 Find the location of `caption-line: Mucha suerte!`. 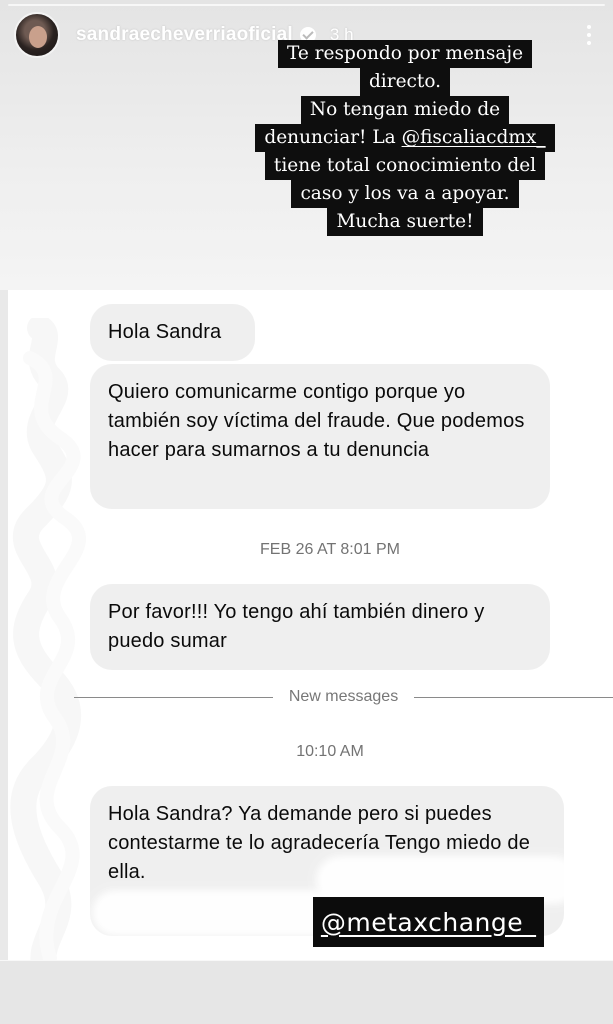

caption-line: Mucha suerte! is located at coordinates (405, 222).